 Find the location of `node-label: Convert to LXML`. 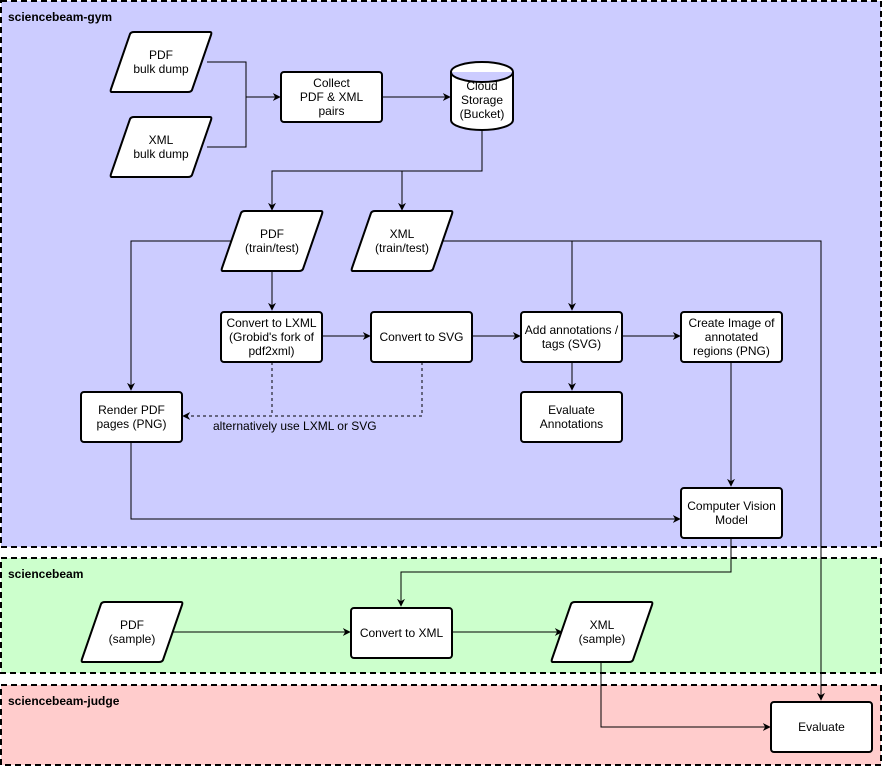

node-label: Convert to LXML is located at coordinates (271, 323).